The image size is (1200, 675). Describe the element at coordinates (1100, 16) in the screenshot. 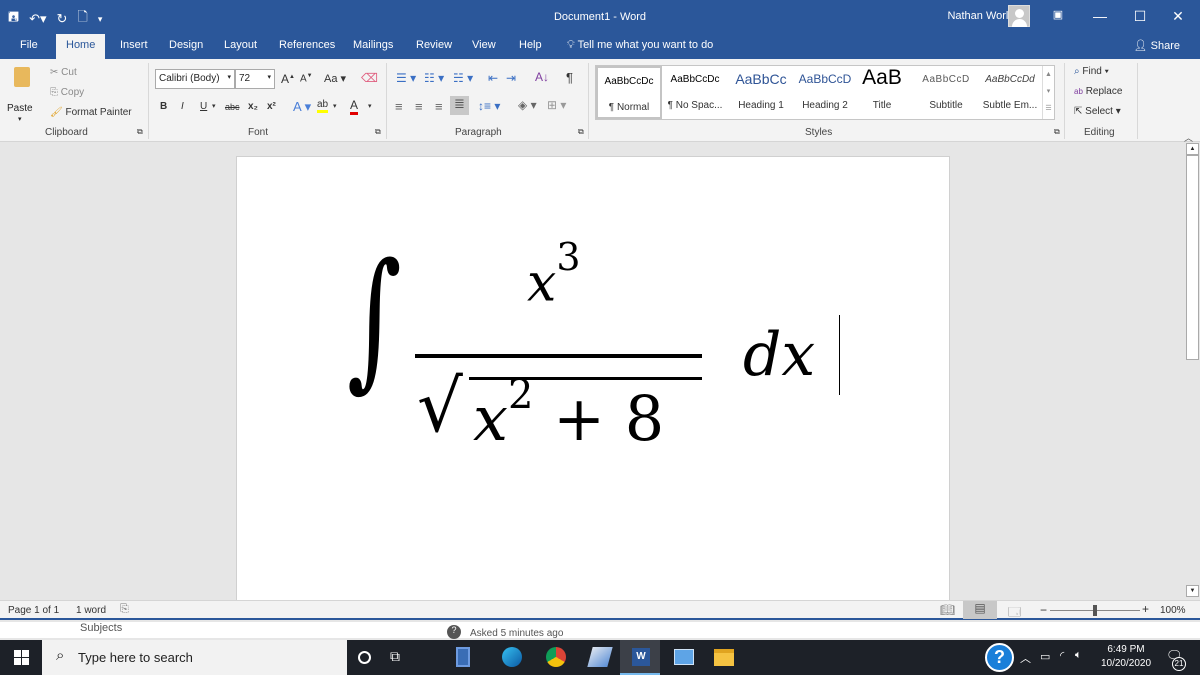

I see `minimize-button: —` at that location.